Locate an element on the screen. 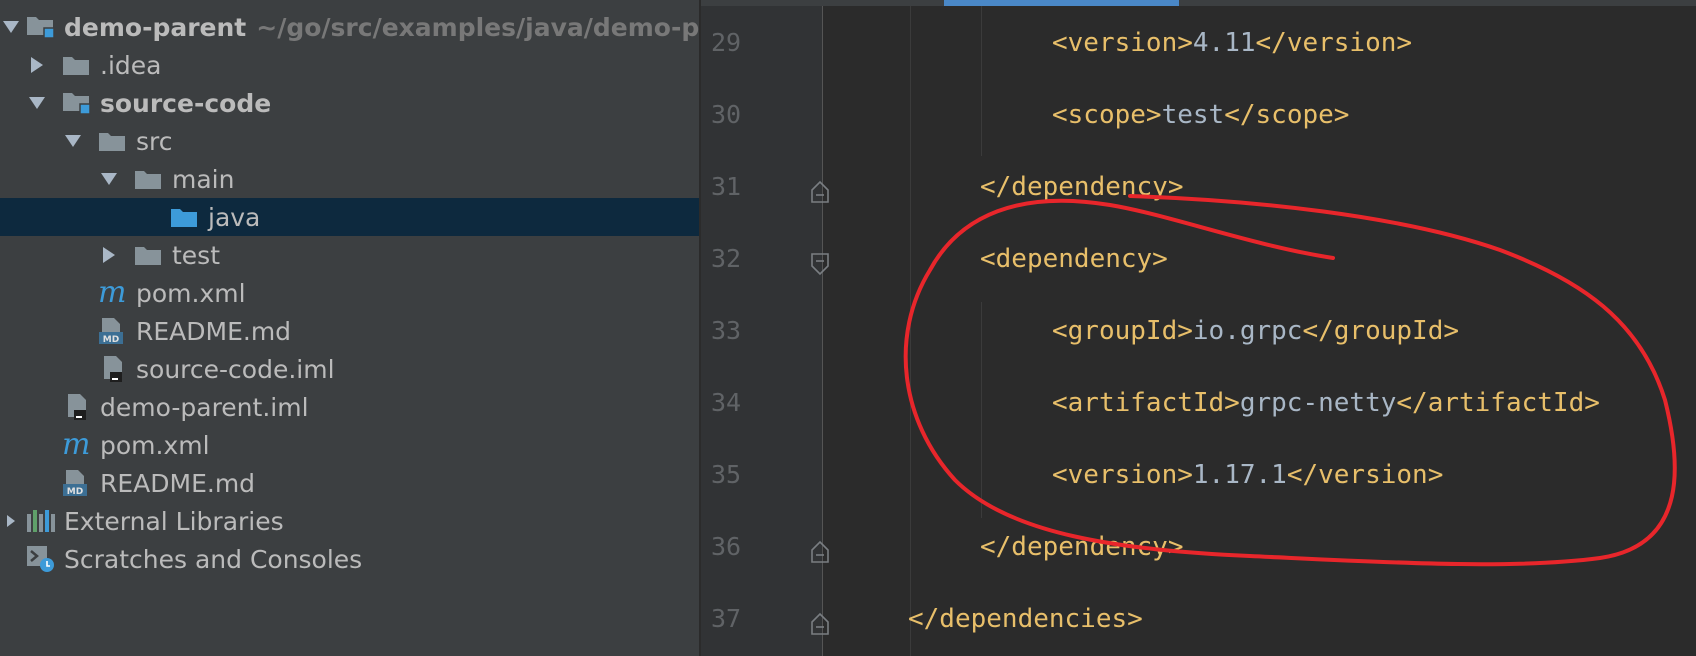 Image resolution: width=1696 pixels, height=656 pixels. source-folder-icon is located at coordinates (185, 217).